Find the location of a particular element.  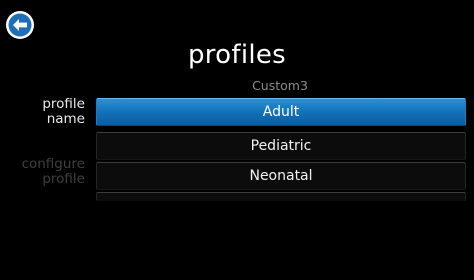

picker-item-label: Pediatric is located at coordinates (281, 146).